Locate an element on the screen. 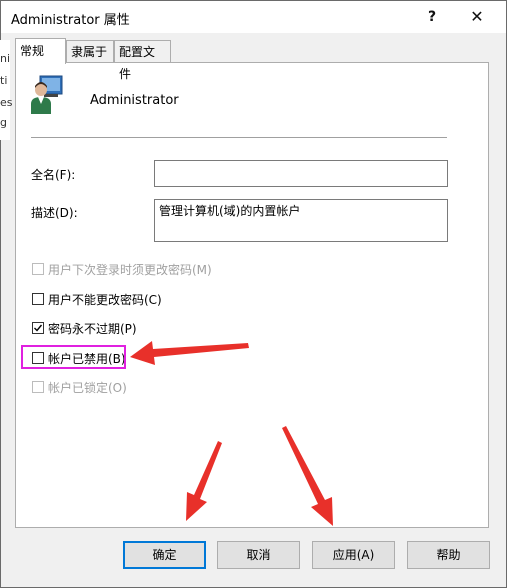 The width and height of the screenshot is (507, 588). description-label: 描述(D): is located at coordinates (54, 213).